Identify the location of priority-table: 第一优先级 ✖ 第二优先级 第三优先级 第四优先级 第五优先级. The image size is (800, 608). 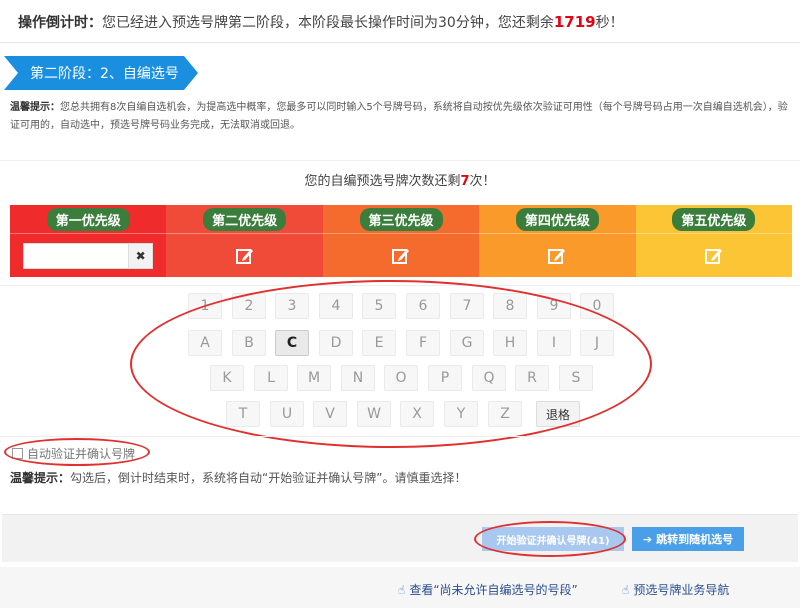
(401, 241).